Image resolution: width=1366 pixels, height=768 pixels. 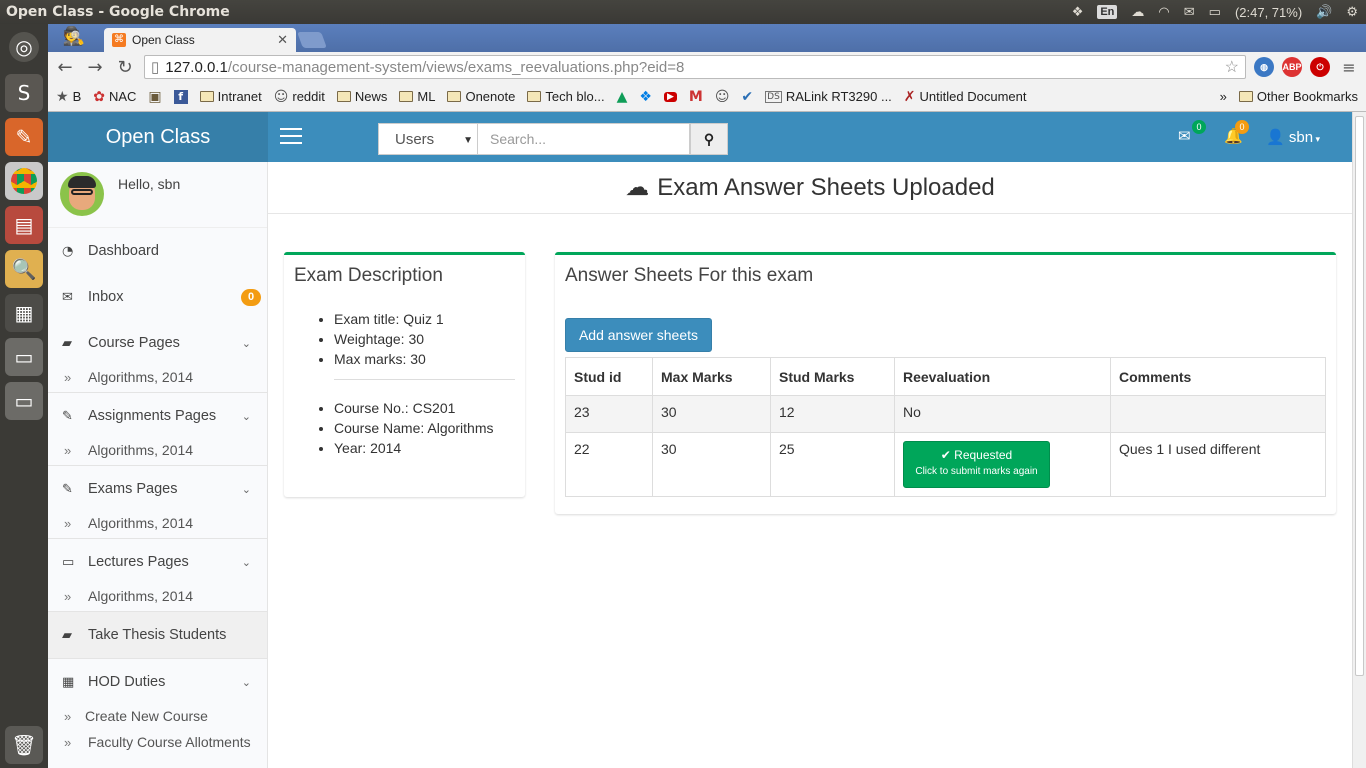 What do you see at coordinates (157, 450) in the screenshot?
I see `sidebar-subitem-assignments: » Algorithms, 2014` at bounding box center [157, 450].